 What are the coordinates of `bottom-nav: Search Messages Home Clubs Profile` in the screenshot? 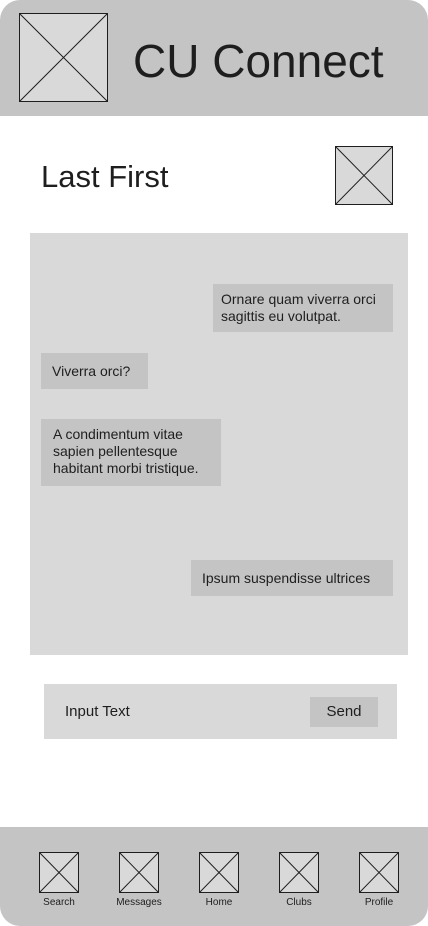 It's located at (214, 876).